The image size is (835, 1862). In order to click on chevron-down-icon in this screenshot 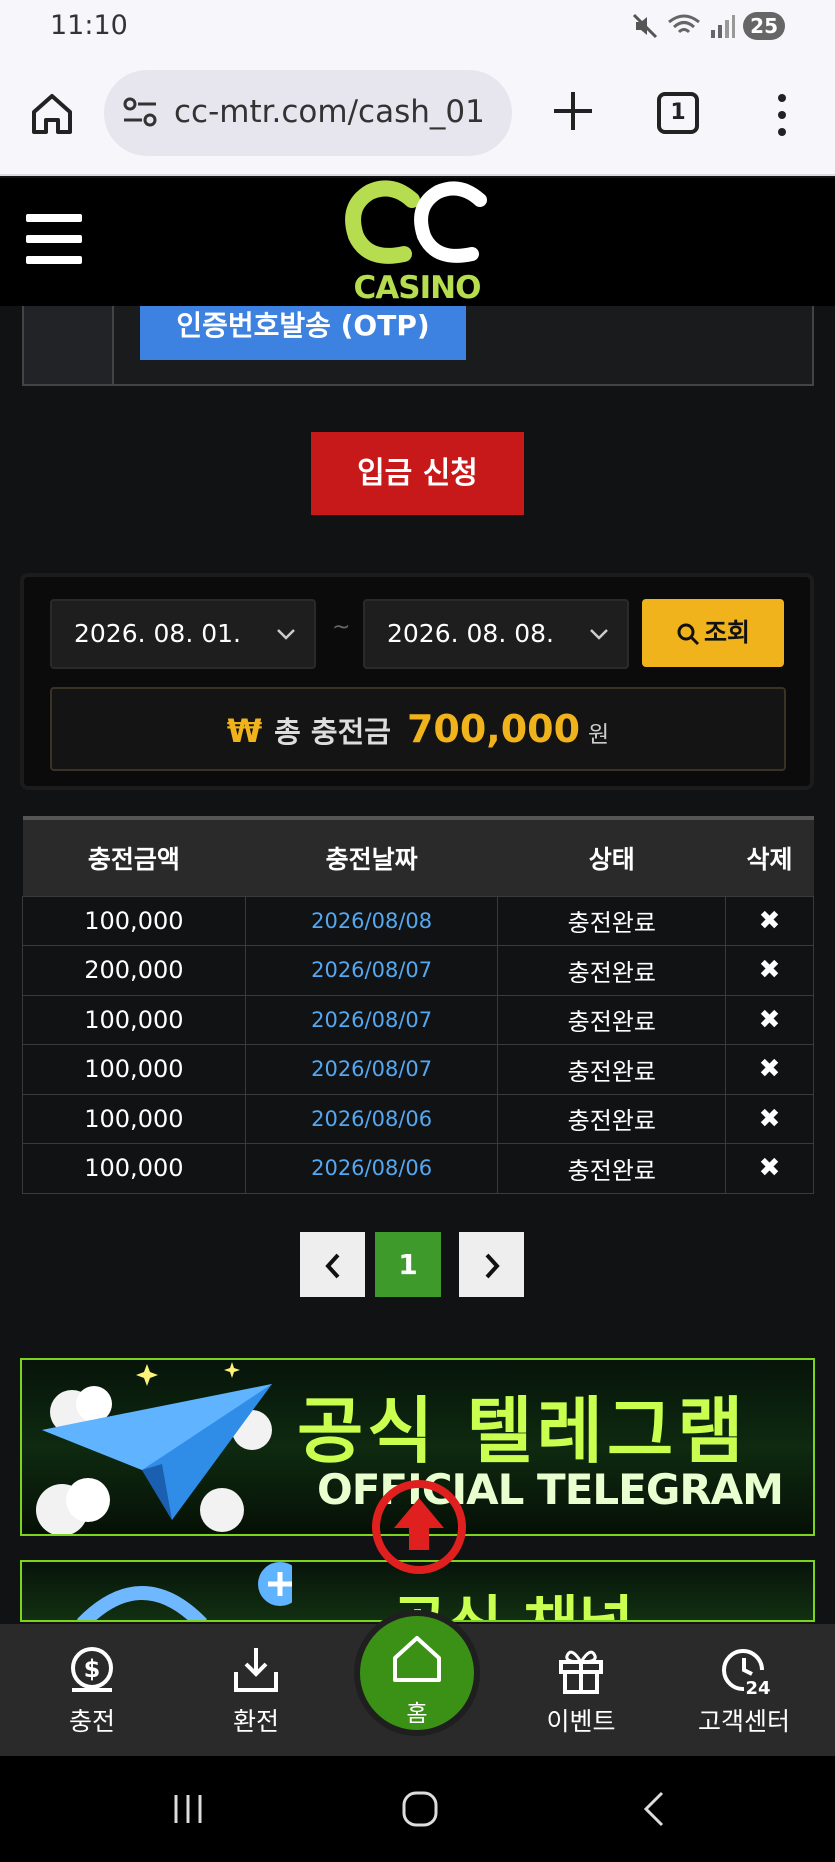, I will do `click(599, 634)`.